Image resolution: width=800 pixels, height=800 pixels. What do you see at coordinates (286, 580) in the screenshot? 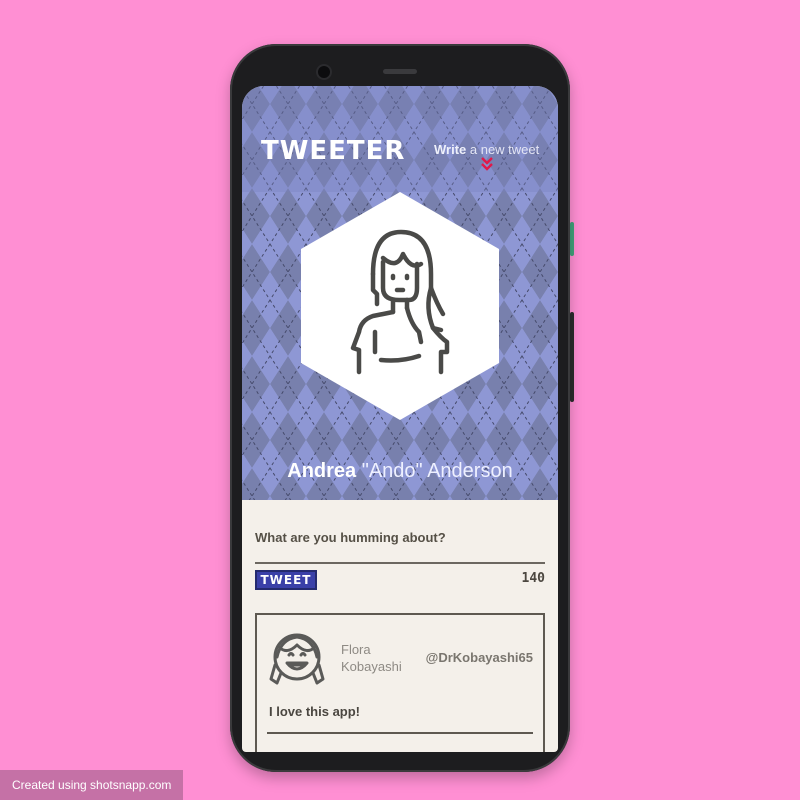
I see `tweet-button: TWEET` at bounding box center [286, 580].